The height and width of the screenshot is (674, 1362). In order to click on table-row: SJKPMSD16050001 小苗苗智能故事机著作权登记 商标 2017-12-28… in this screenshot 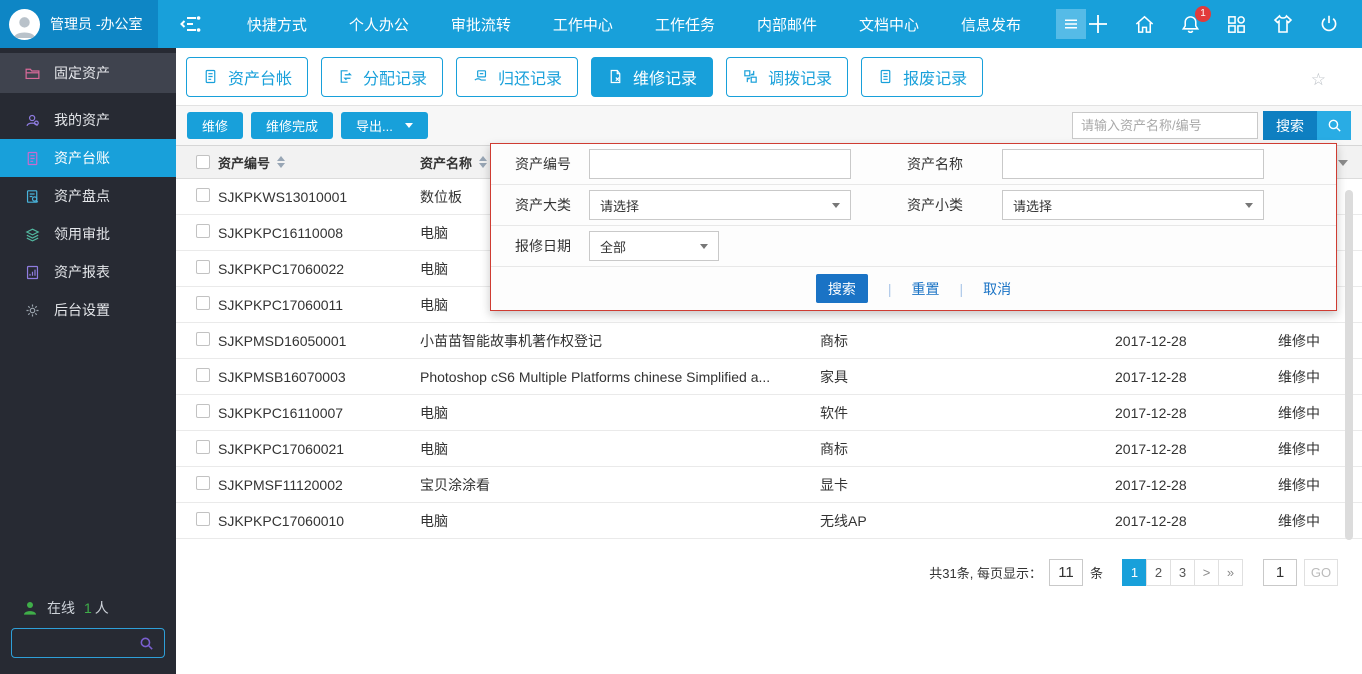, I will do `click(769, 341)`.